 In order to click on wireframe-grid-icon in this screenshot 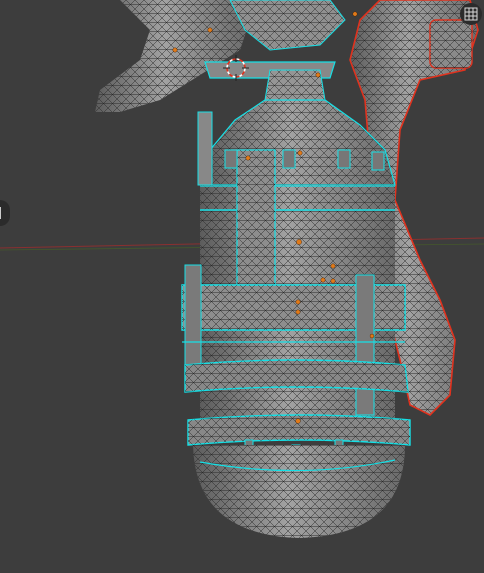, I will do `click(471, 14)`.